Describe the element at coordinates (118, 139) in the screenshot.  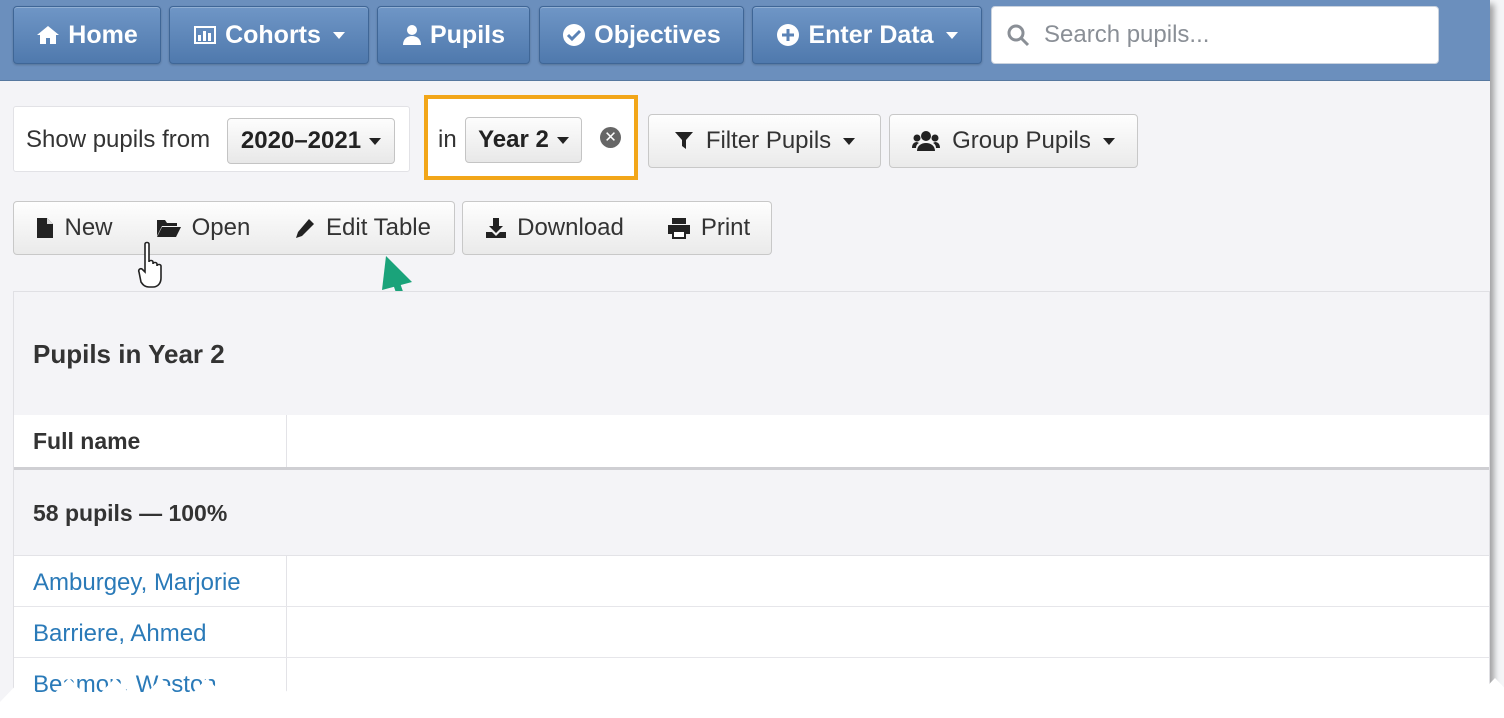
I see `show-pupils-label: Show pupils from` at that location.